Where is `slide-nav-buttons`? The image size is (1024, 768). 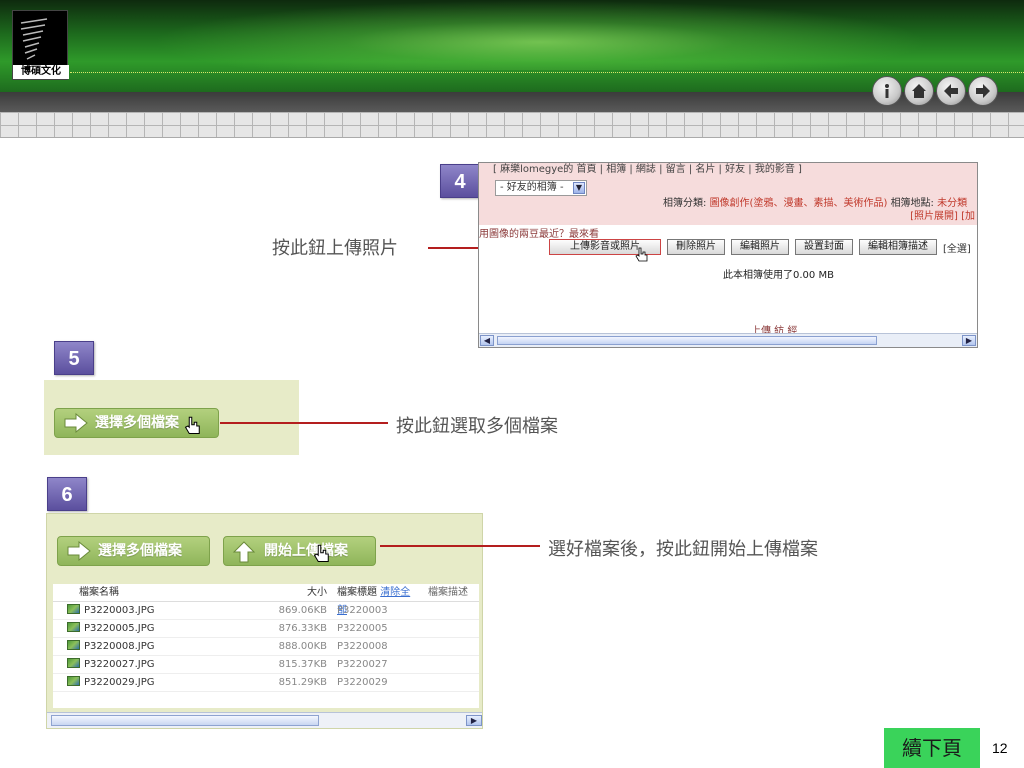 slide-nav-buttons is located at coordinates (935, 91).